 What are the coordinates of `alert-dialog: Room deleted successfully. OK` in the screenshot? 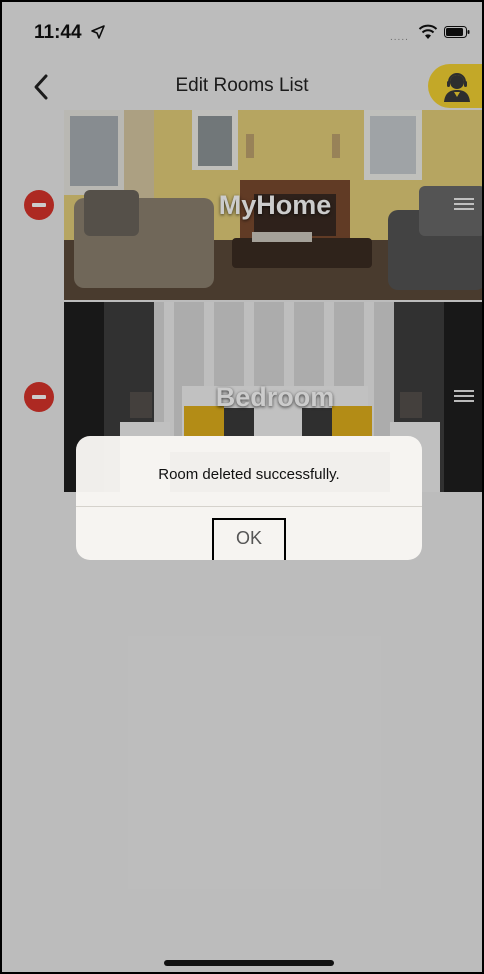 It's located at (249, 498).